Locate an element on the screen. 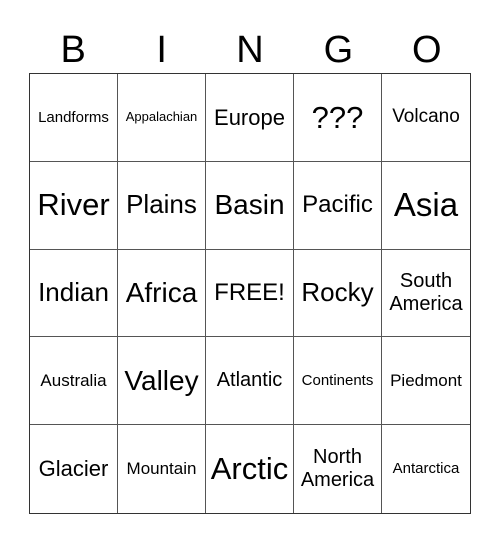 This screenshot has height=544, width=500. bingo-cell: Landforms is located at coordinates (74, 118).